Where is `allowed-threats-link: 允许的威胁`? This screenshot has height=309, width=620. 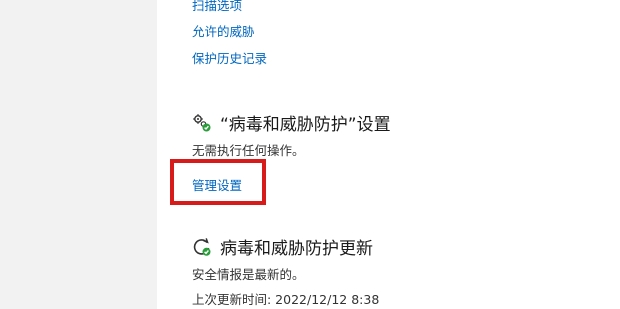
allowed-threats-link: 允许的威胁 is located at coordinates (223, 30).